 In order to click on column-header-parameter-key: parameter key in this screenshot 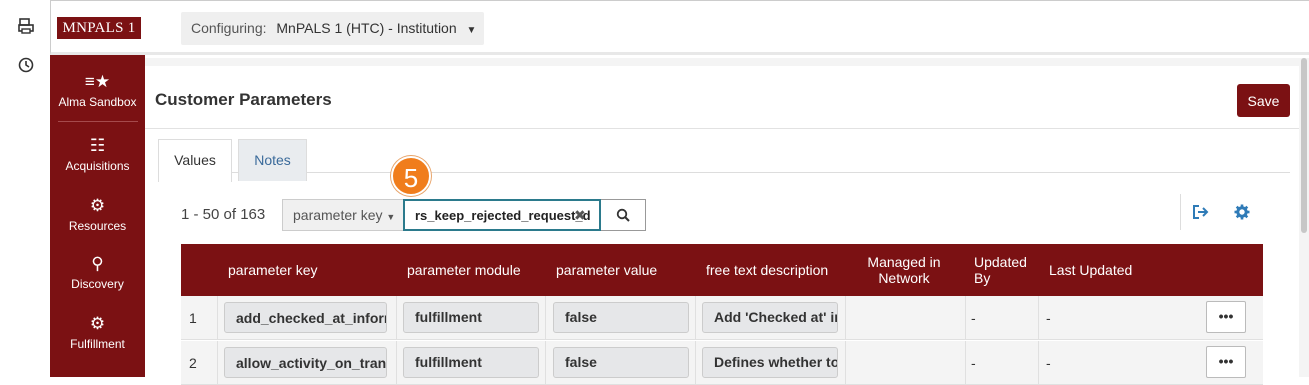, I will do `click(272, 270)`.